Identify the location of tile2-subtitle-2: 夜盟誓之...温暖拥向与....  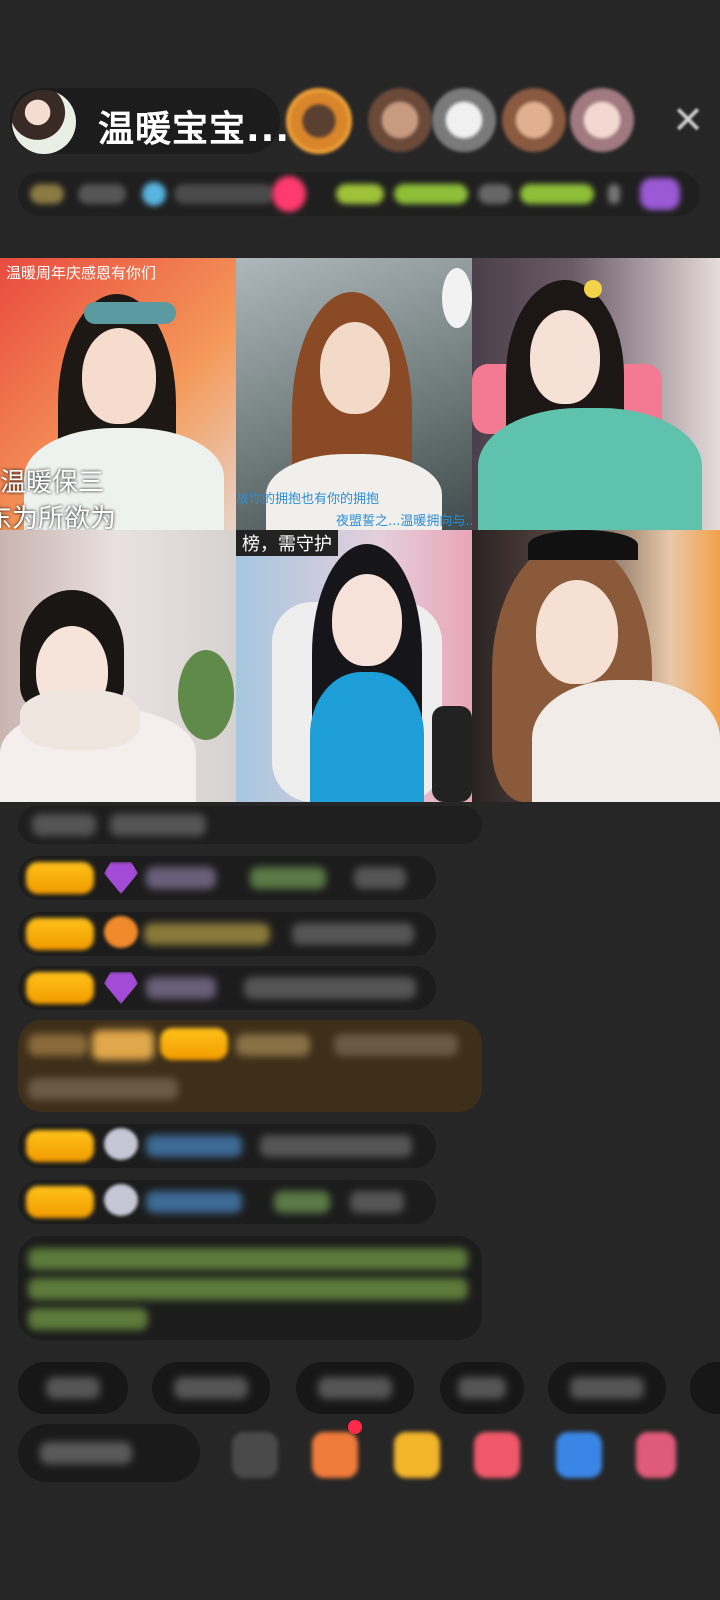
(404, 521).